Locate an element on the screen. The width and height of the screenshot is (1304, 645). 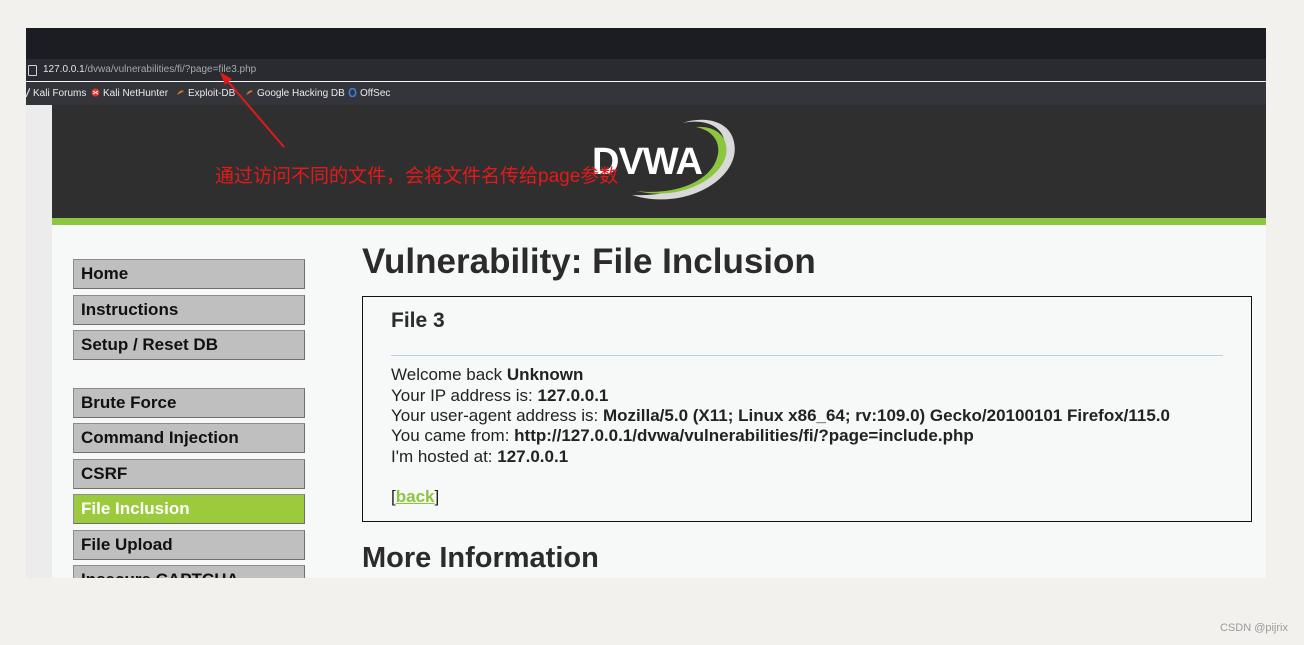
bookmark-offsec: OffSec is located at coordinates (369, 93).